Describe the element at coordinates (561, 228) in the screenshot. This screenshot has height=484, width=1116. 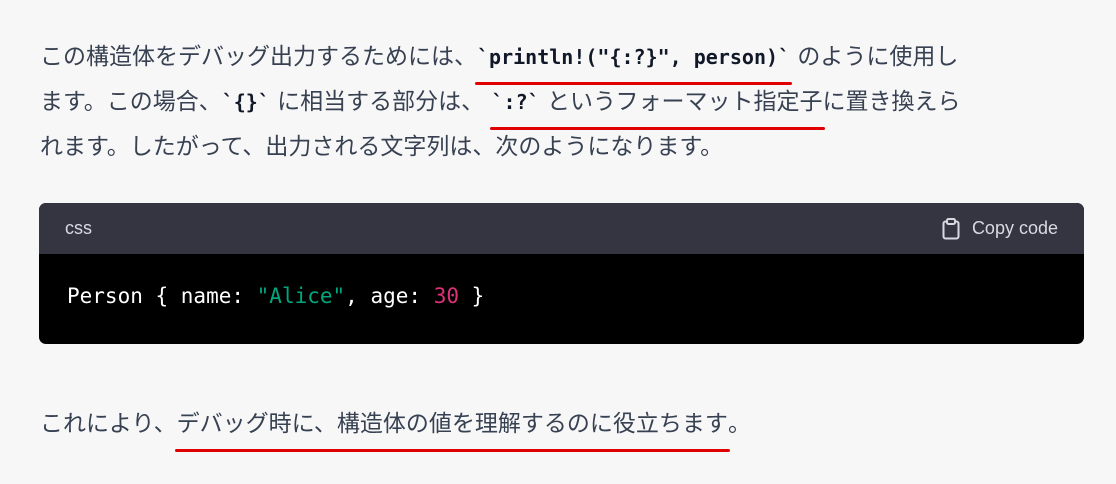
I see `code-block-header: css Copy code` at that location.